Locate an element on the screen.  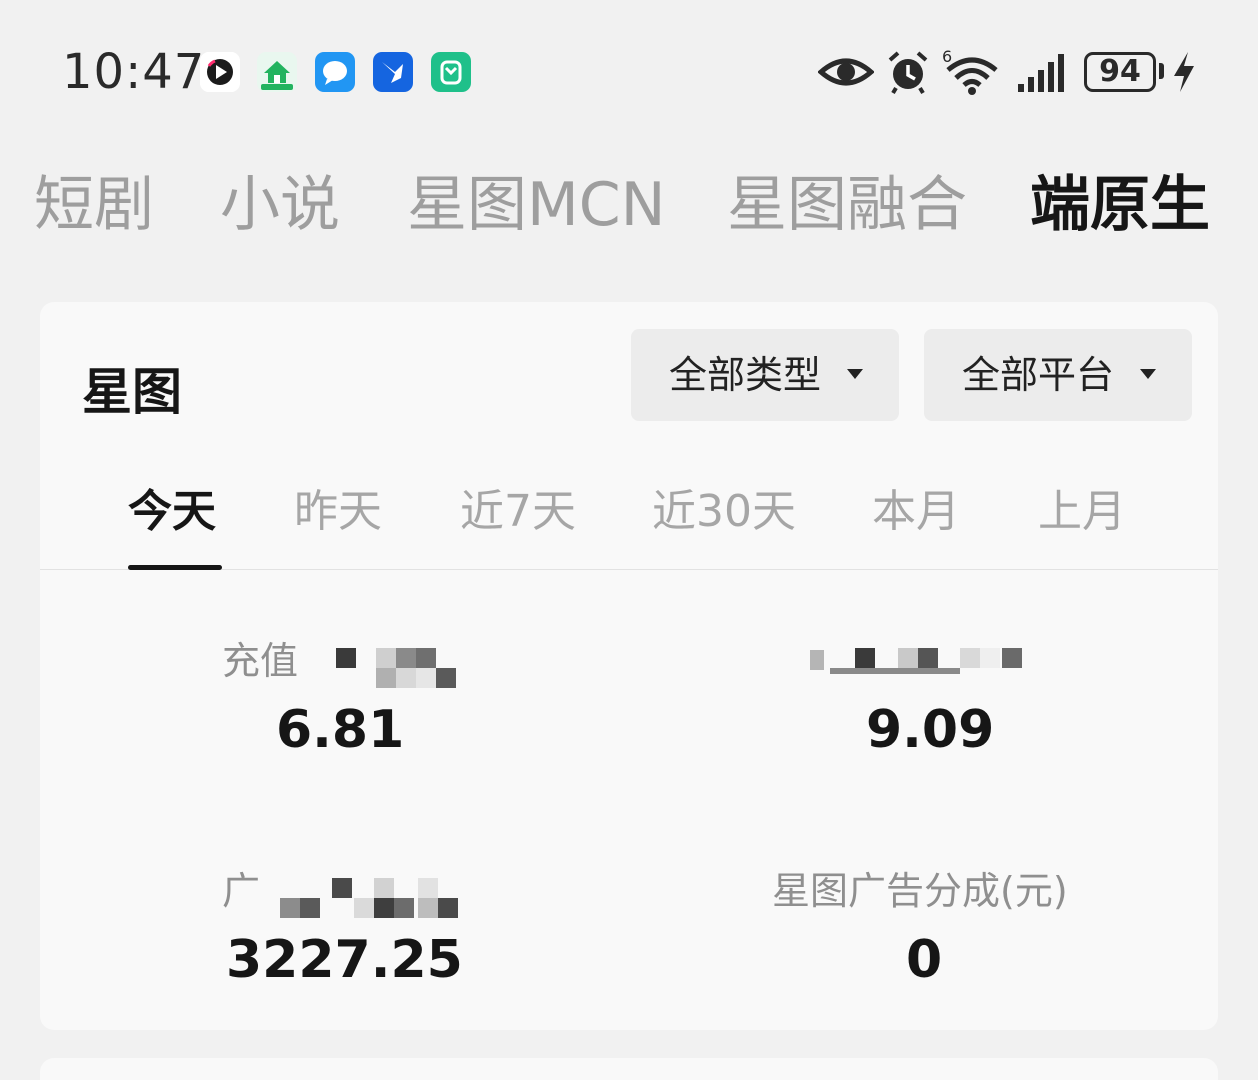
tab-last-30-days: 近30天 is located at coordinates (724, 512).